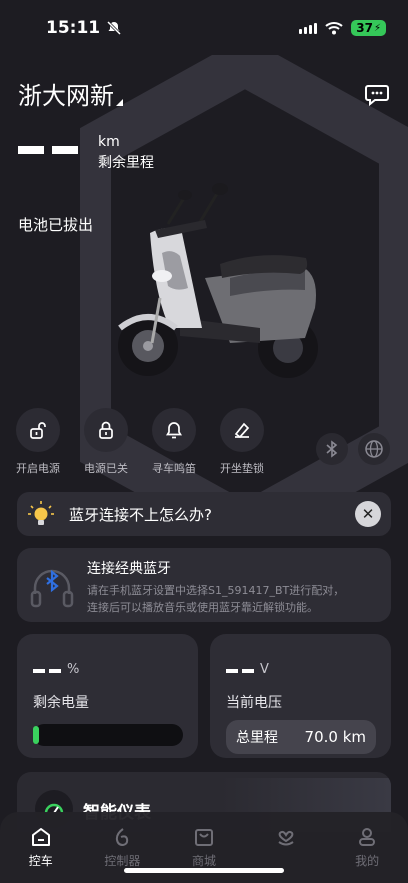  What do you see at coordinates (174, 442) in the screenshot?
I see `find-car-horn-button: 寻车鸣笛` at bounding box center [174, 442].